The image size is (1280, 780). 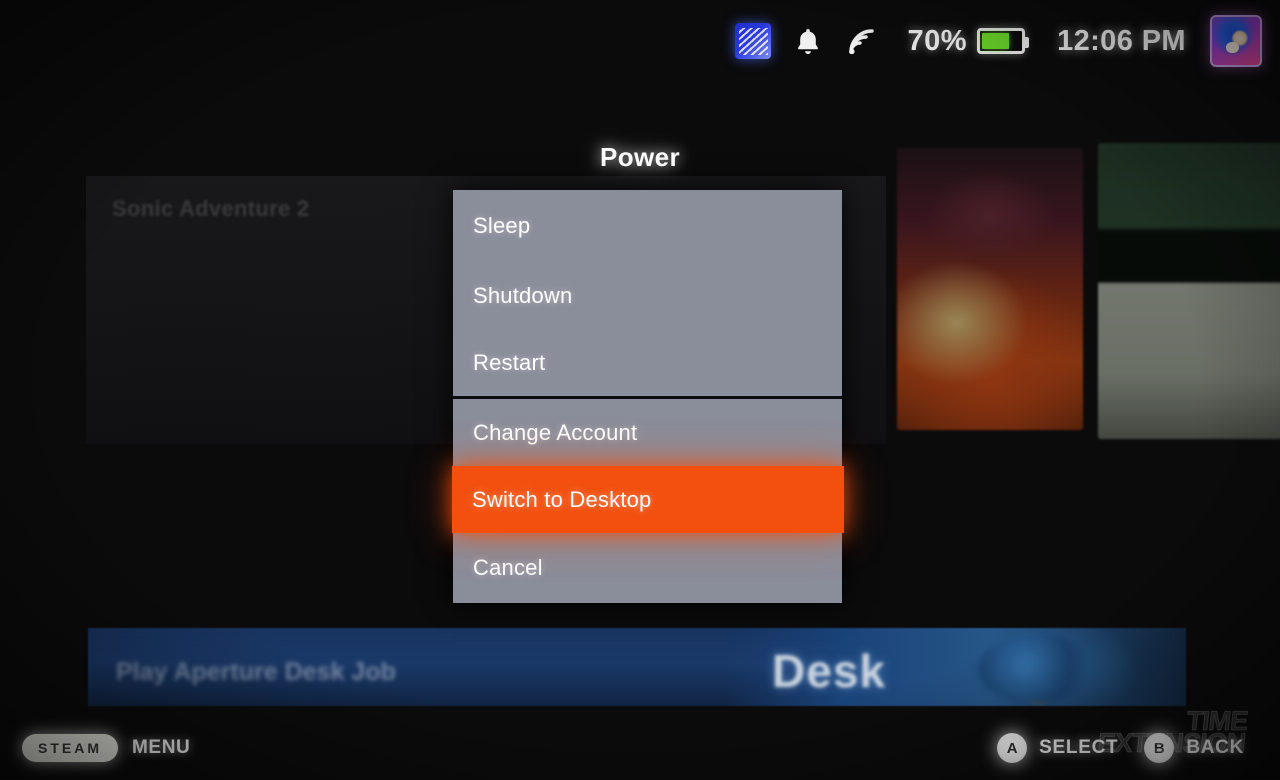 I want to click on steam-button: STEAM, so click(x=70, y=748).